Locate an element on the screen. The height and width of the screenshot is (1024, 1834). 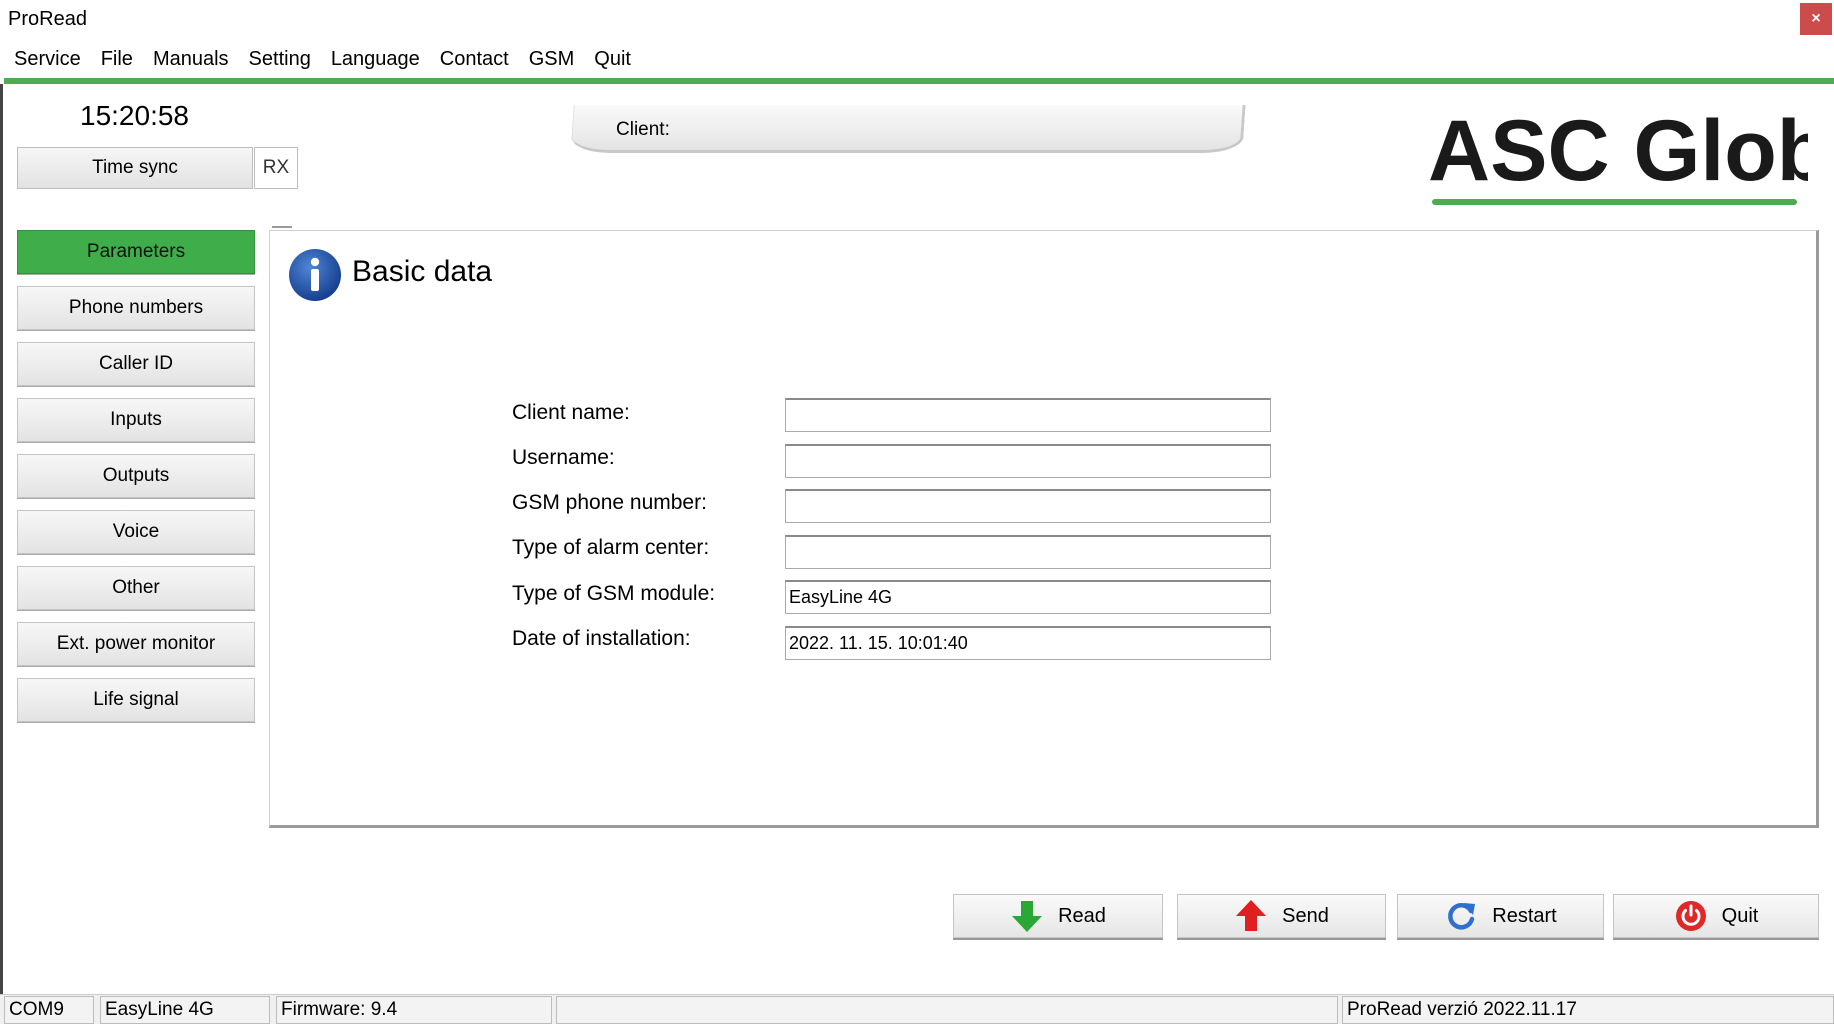
window-left-border is located at coordinates (1, 554).